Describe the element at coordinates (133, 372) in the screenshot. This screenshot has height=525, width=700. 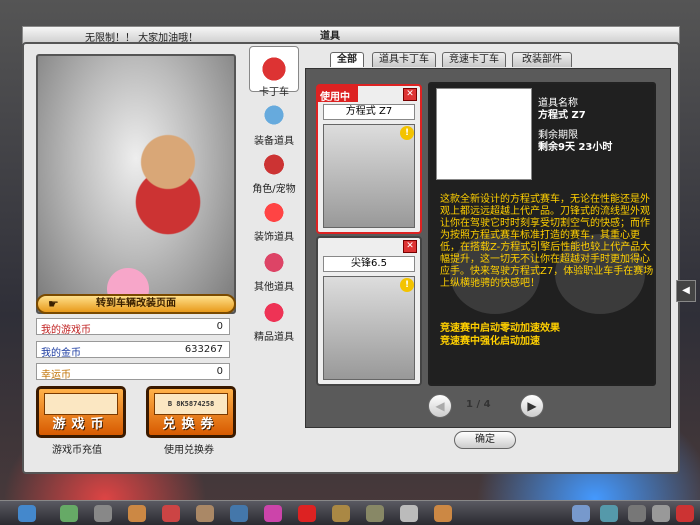
I see `currency-row-lucky: 幸运币 0` at that location.